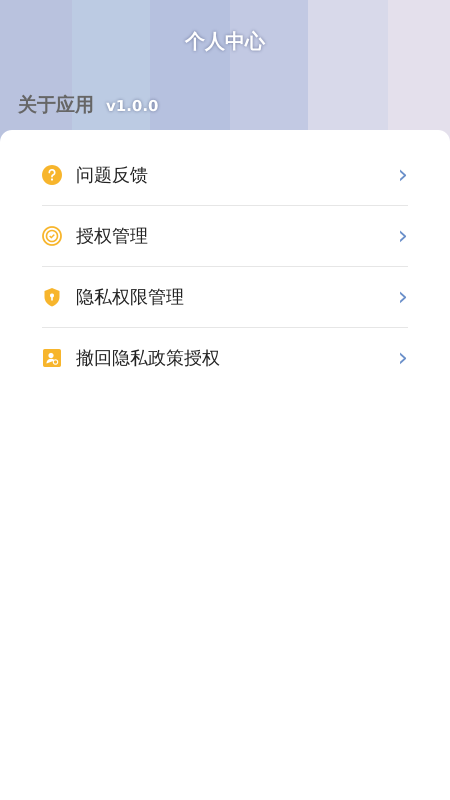 This screenshot has height=800, width=450. What do you see at coordinates (52, 297) in the screenshot?
I see `shield-icon` at bounding box center [52, 297].